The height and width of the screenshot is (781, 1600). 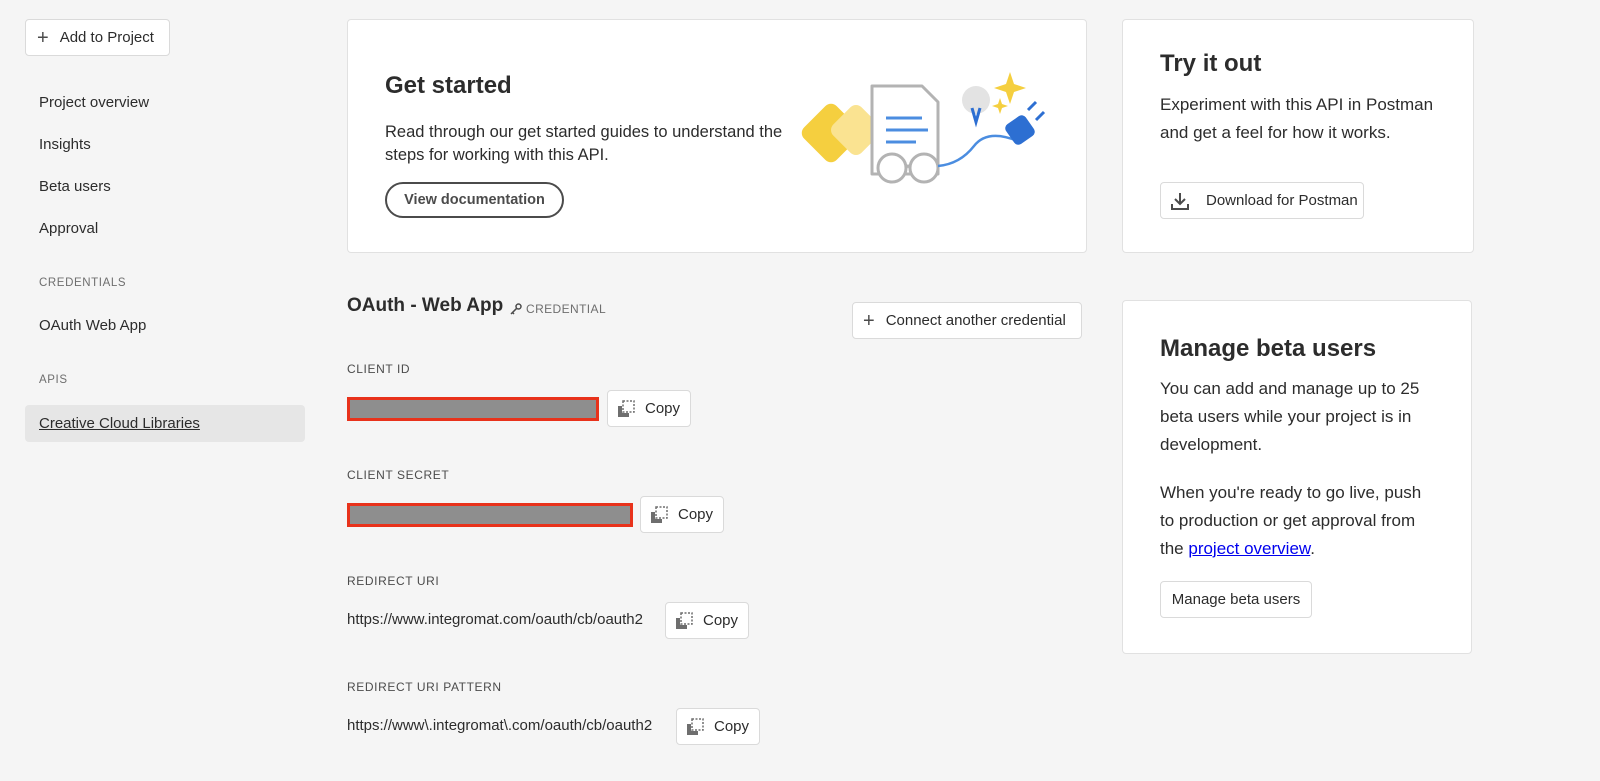 What do you see at coordinates (1236, 599) in the screenshot?
I see `manage-beta-users-button: Manage beta users` at bounding box center [1236, 599].